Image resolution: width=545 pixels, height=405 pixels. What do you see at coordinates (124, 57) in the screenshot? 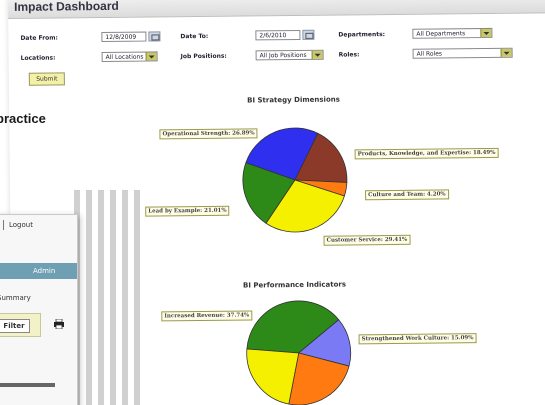
I see `locations-selected-value: All Locations` at bounding box center [124, 57].